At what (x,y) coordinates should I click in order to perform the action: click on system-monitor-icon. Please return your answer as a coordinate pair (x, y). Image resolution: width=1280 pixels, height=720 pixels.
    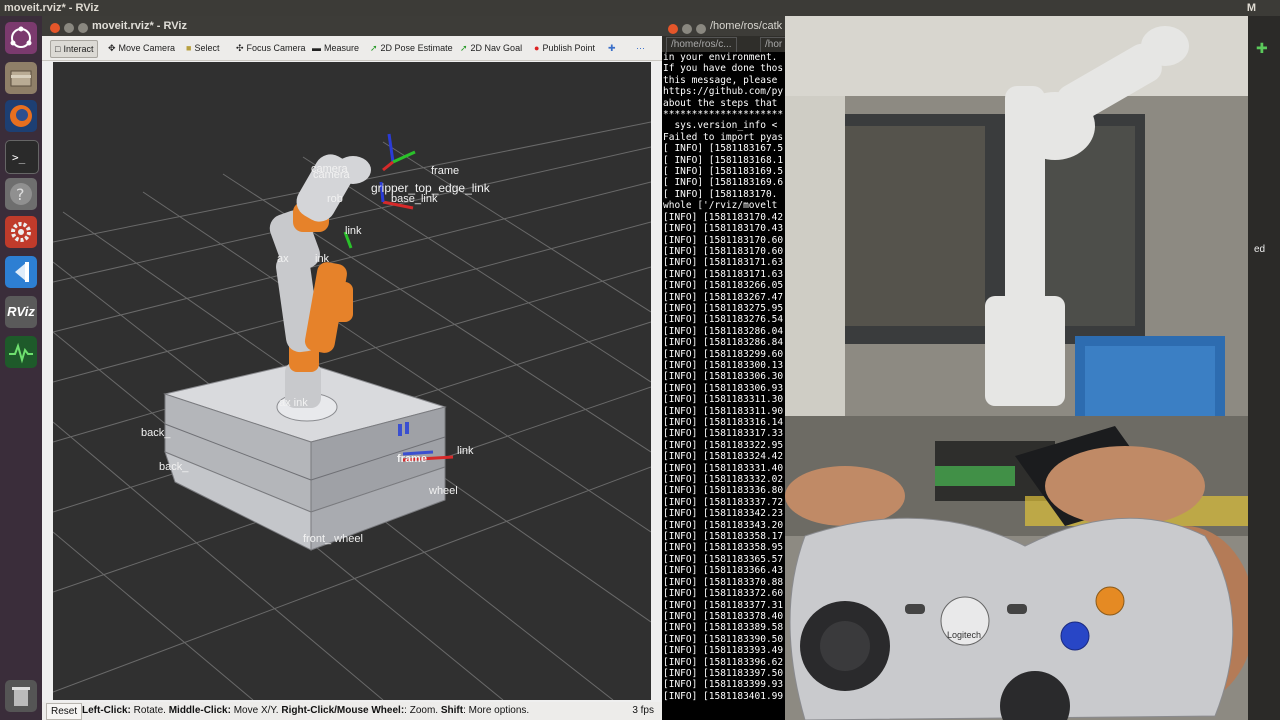
    Looking at the image, I should click on (21, 352).